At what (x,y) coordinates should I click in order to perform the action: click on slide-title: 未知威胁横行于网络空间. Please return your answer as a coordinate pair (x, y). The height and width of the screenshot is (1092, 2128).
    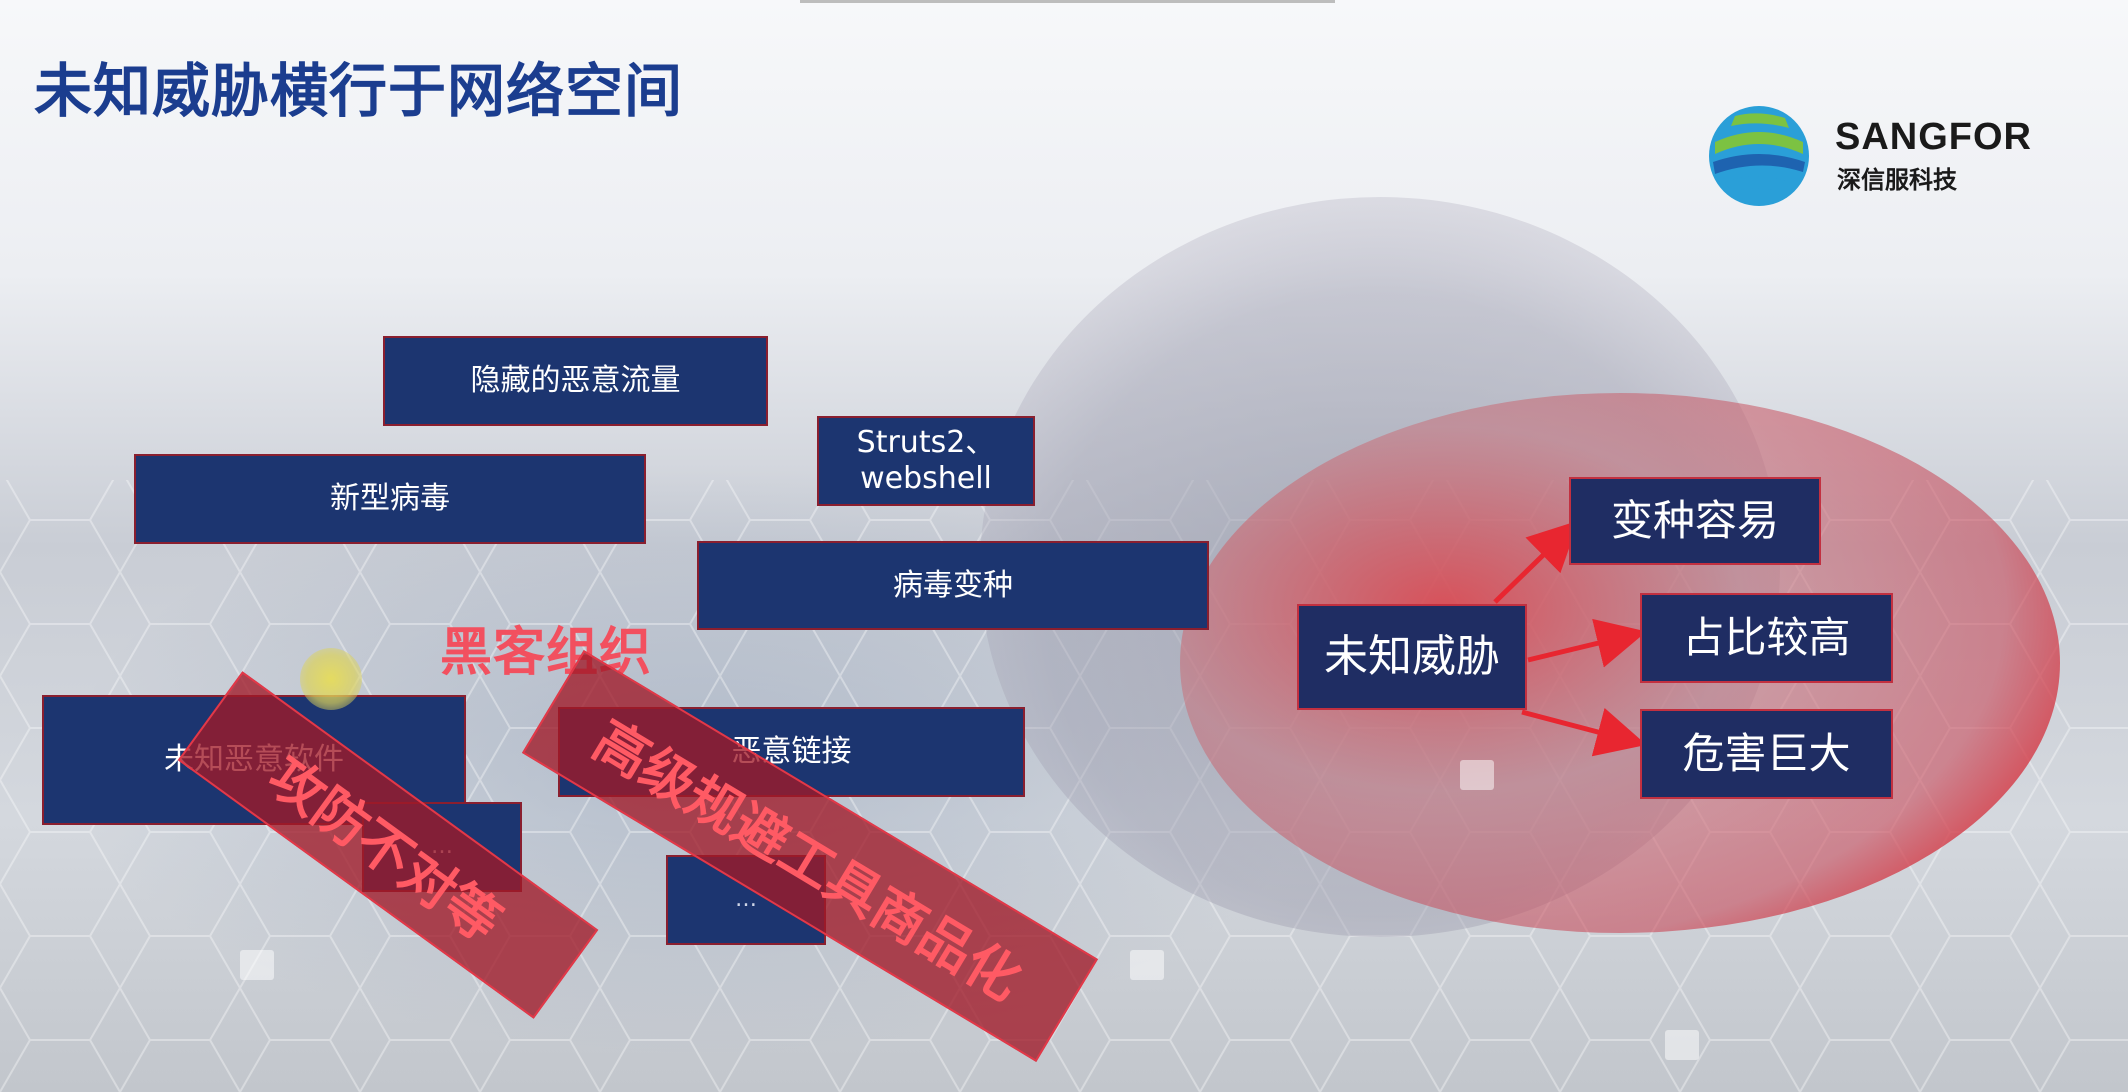
    Looking at the image, I should click on (359, 91).